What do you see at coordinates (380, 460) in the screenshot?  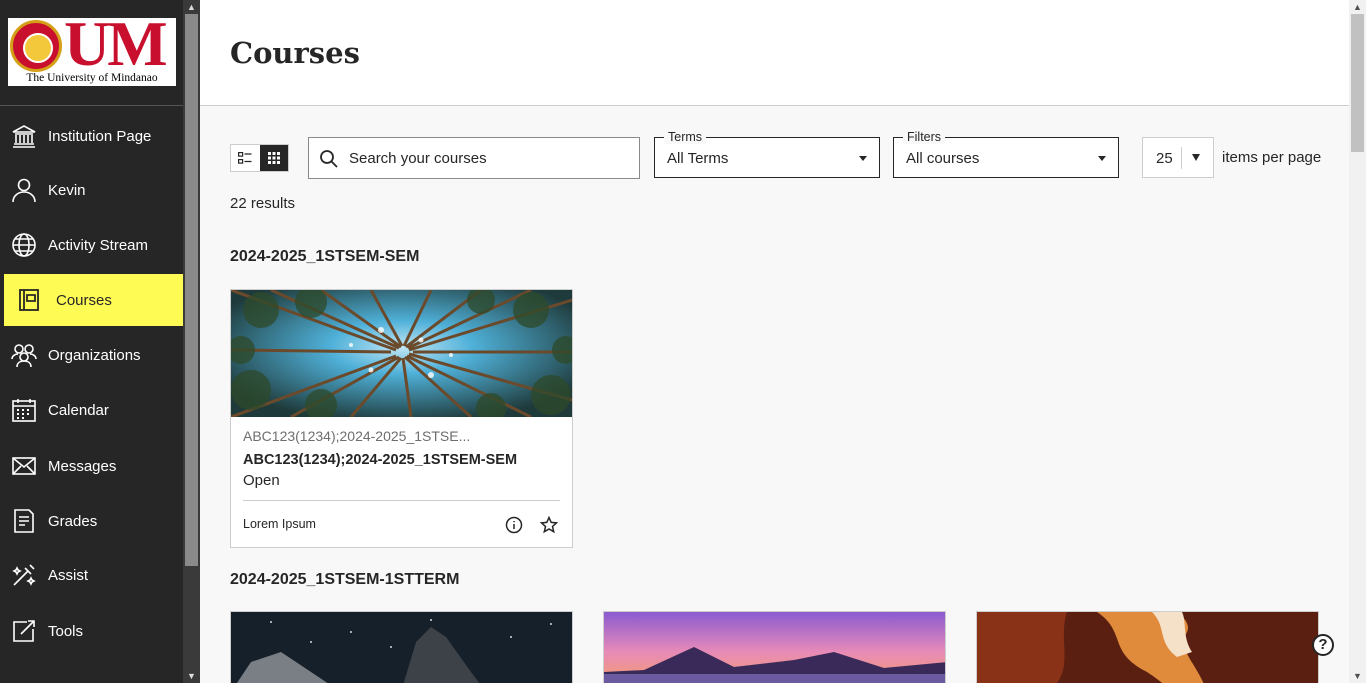 I see `course-name: ABC123(1234);2024-2025_1STSEM-SEM` at bounding box center [380, 460].